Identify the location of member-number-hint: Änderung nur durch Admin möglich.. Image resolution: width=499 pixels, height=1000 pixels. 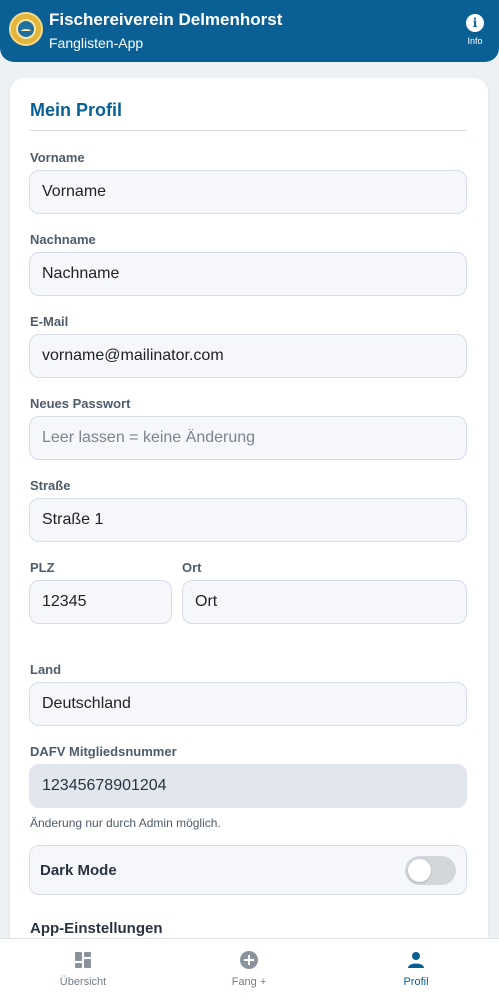
(125, 823).